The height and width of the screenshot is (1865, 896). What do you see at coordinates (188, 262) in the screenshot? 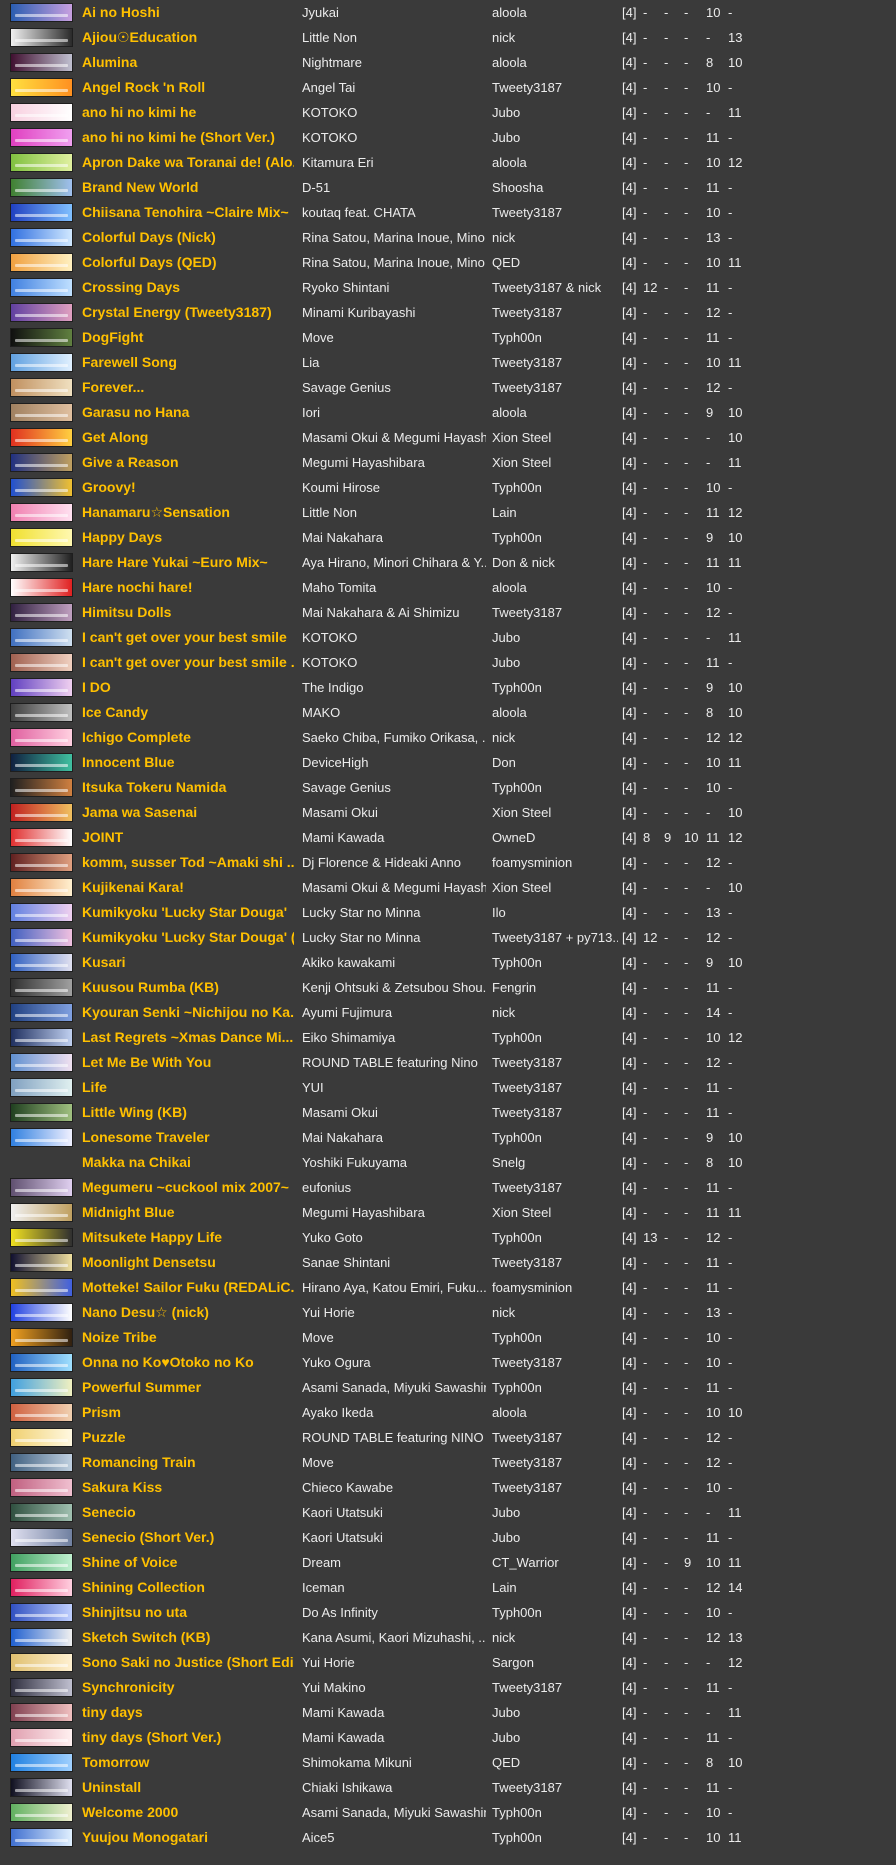
I see `song-title-link: Colorful Days (QED)` at bounding box center [188, 262].